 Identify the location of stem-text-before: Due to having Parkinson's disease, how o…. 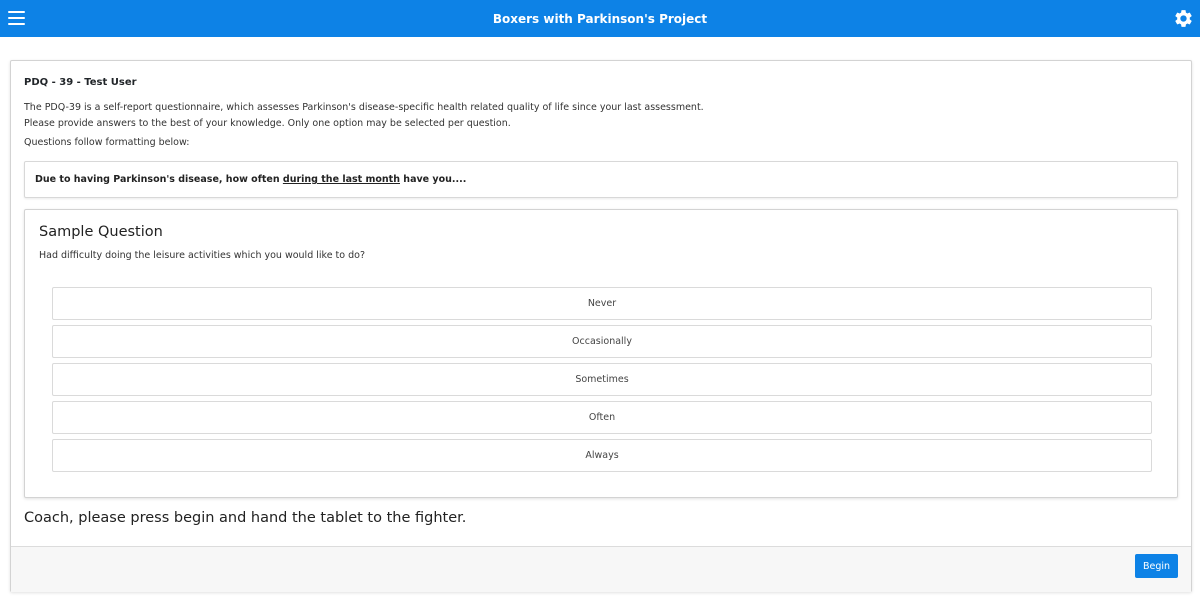
(159, 179).